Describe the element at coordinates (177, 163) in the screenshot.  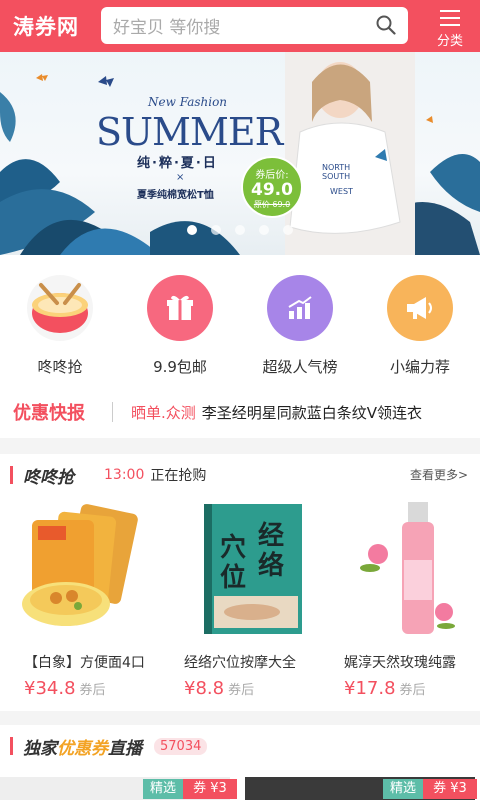
I see `banner-subtitle: 纯·粹·夏·日` at that location.